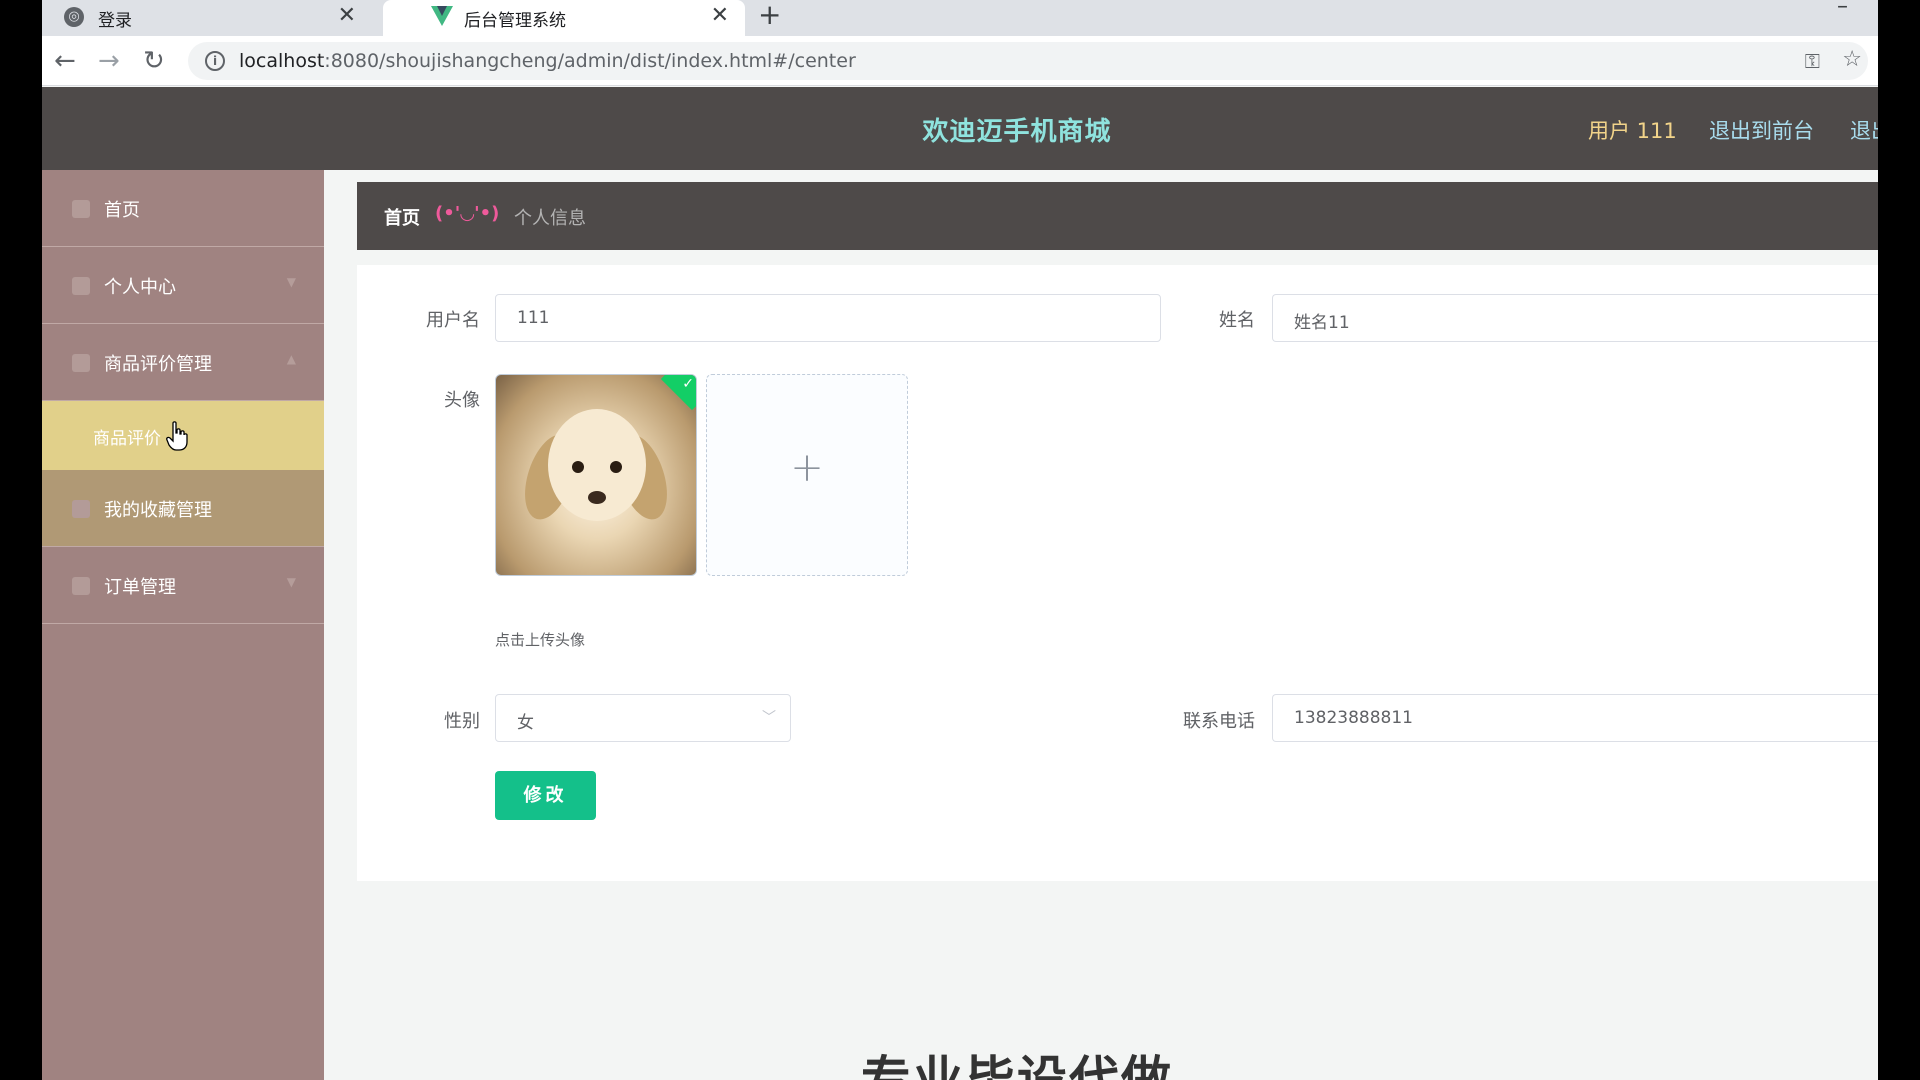 The height and width of the screenshot is (1080, 1920). I want to click on sidebar-subitem-review: 商品评价, so click(183, 435).